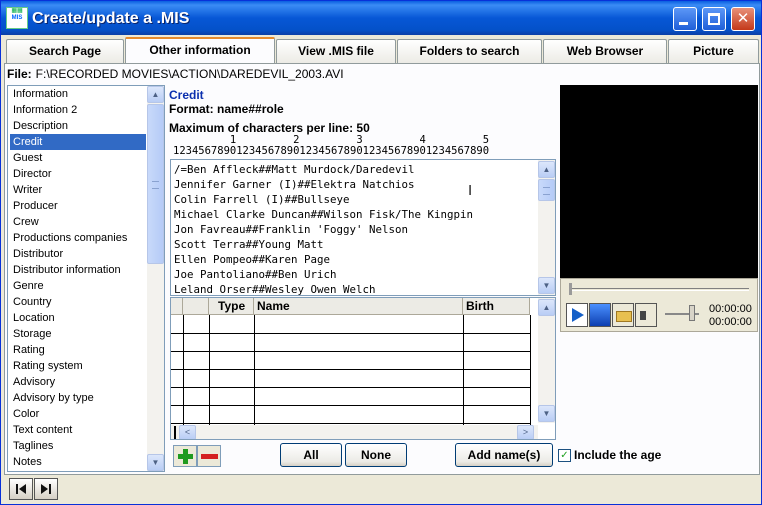 The image size is (762, 505). What do you see at coordinates (78, 334) in the screenshot?
I see `list-item: Storage` at bounding box center [78, 334].